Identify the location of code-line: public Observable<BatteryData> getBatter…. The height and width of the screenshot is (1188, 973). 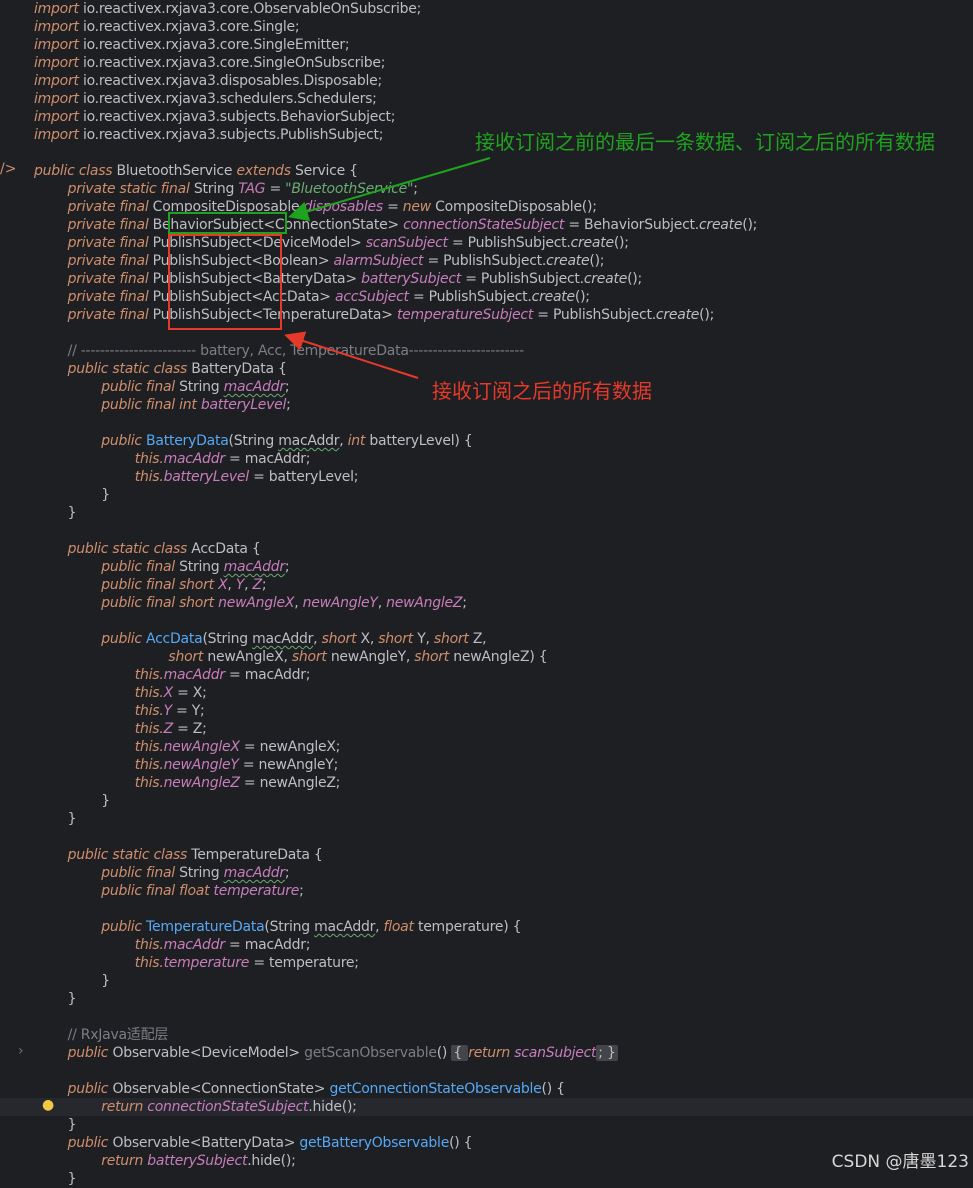
(253, 1143).